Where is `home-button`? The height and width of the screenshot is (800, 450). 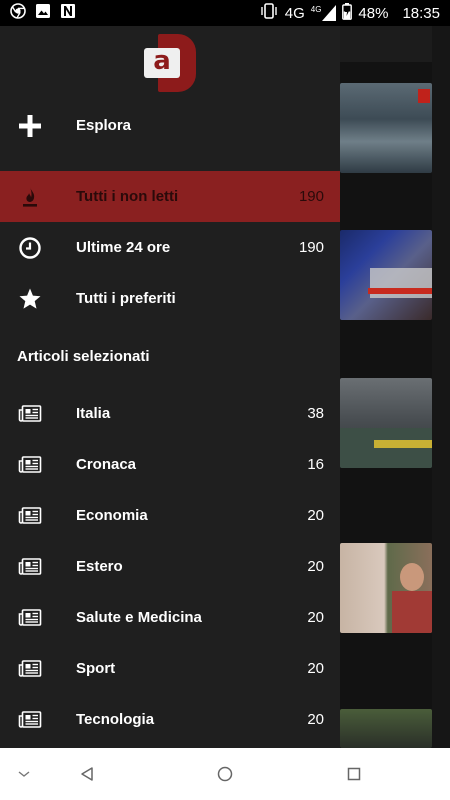 home-button is located at coordinates (225, 774).